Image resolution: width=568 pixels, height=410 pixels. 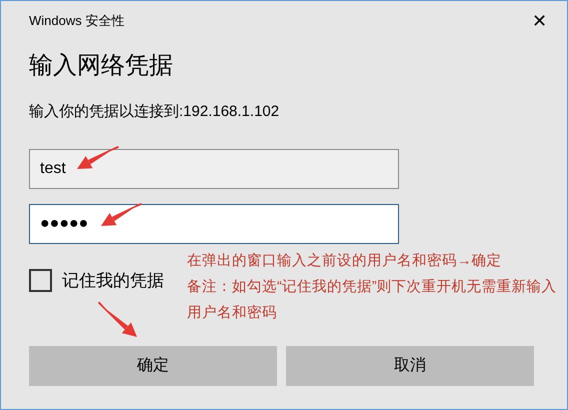 I want to click on close-button: ✕, so click(x=539, y=21).